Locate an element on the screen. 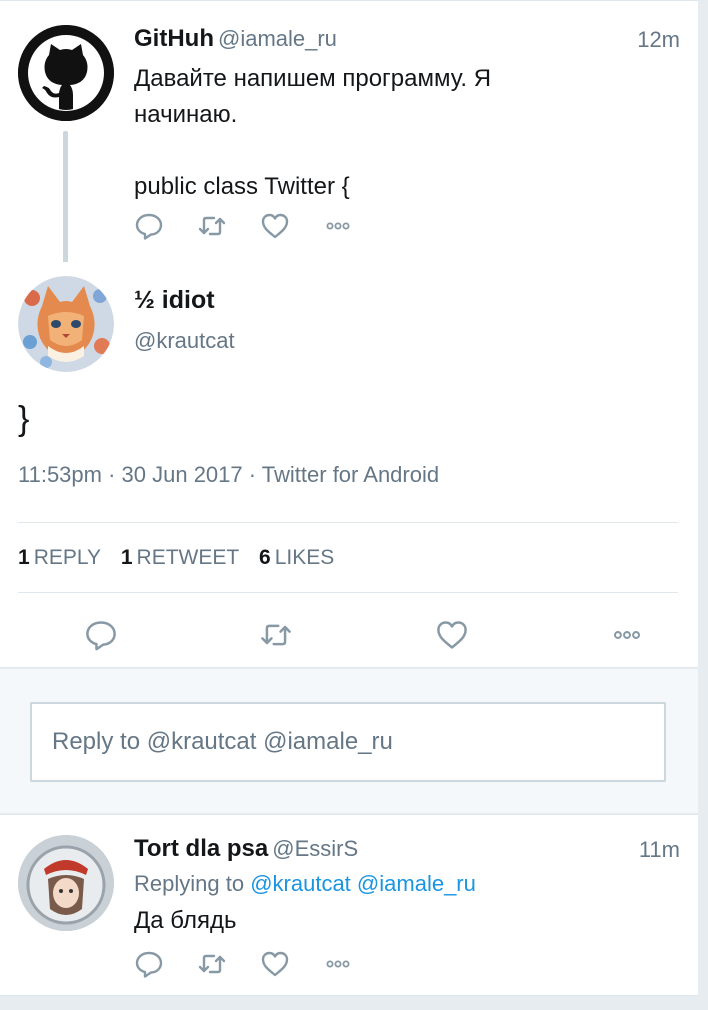 The image size is (708, 1010). replying-prefix: Replying to is located at coordinates (189, 883).